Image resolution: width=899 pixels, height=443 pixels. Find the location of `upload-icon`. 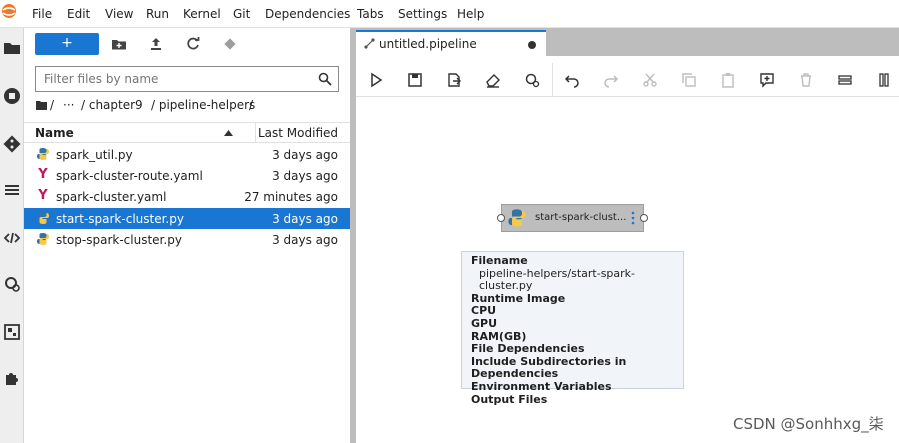

upload-icon is located at coordinates (156, 44).